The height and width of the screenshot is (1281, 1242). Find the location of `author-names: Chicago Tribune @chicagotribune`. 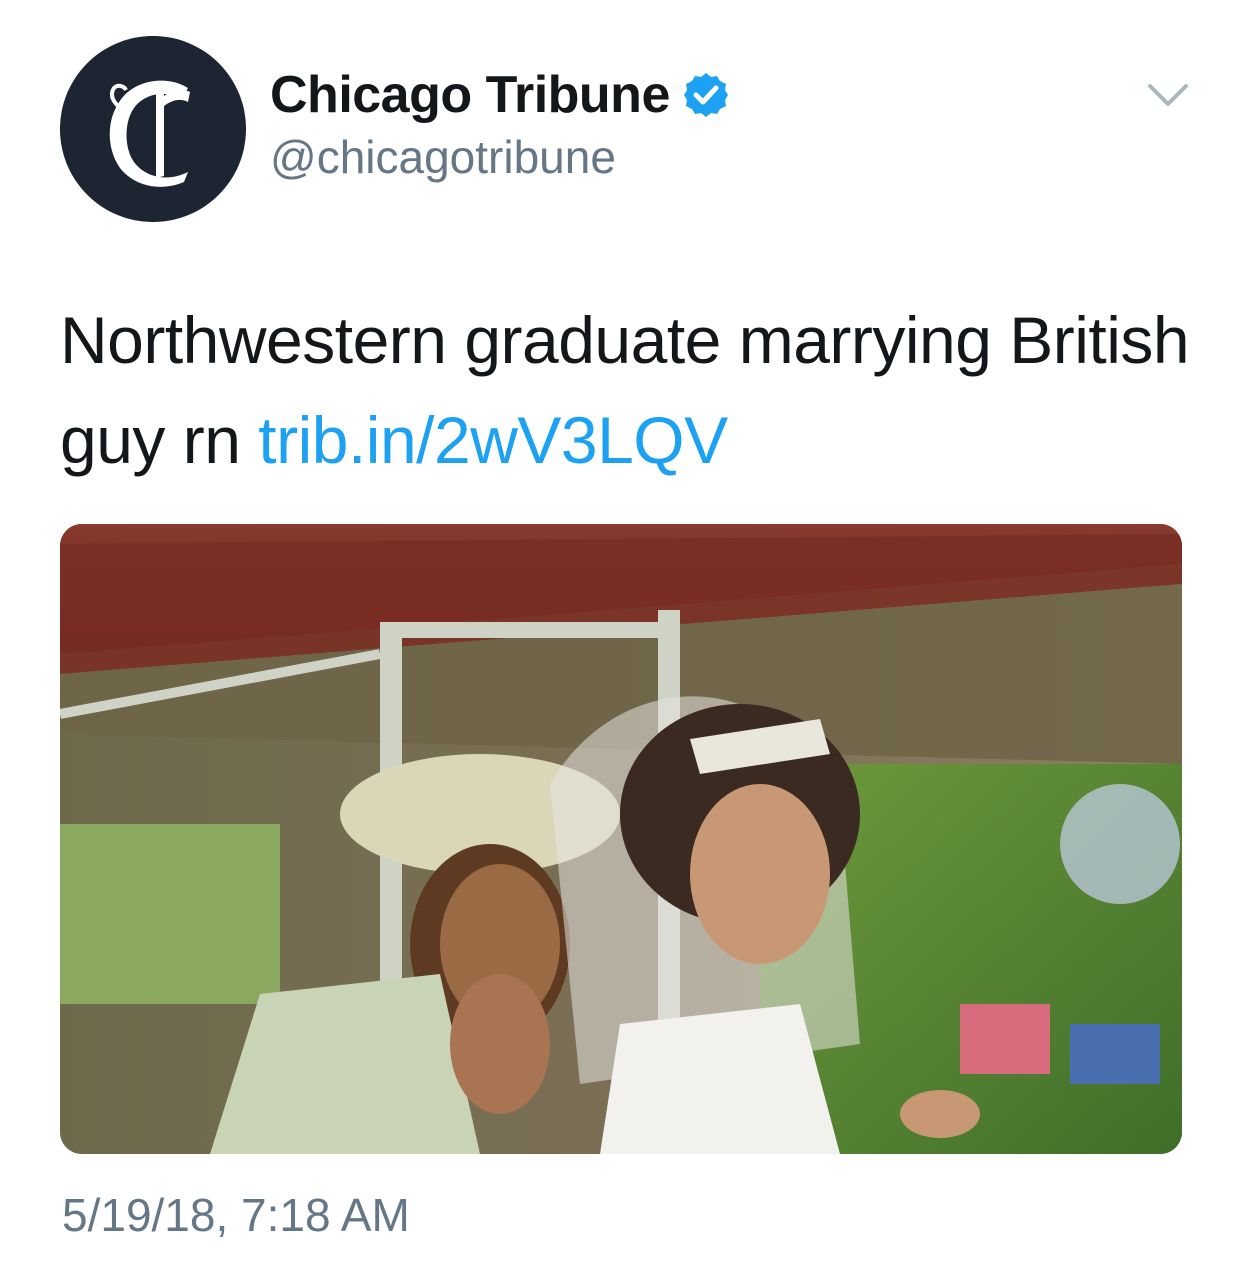

author-names: Chicago Tribune @chicagotribune is located at coordinates (500, 123).